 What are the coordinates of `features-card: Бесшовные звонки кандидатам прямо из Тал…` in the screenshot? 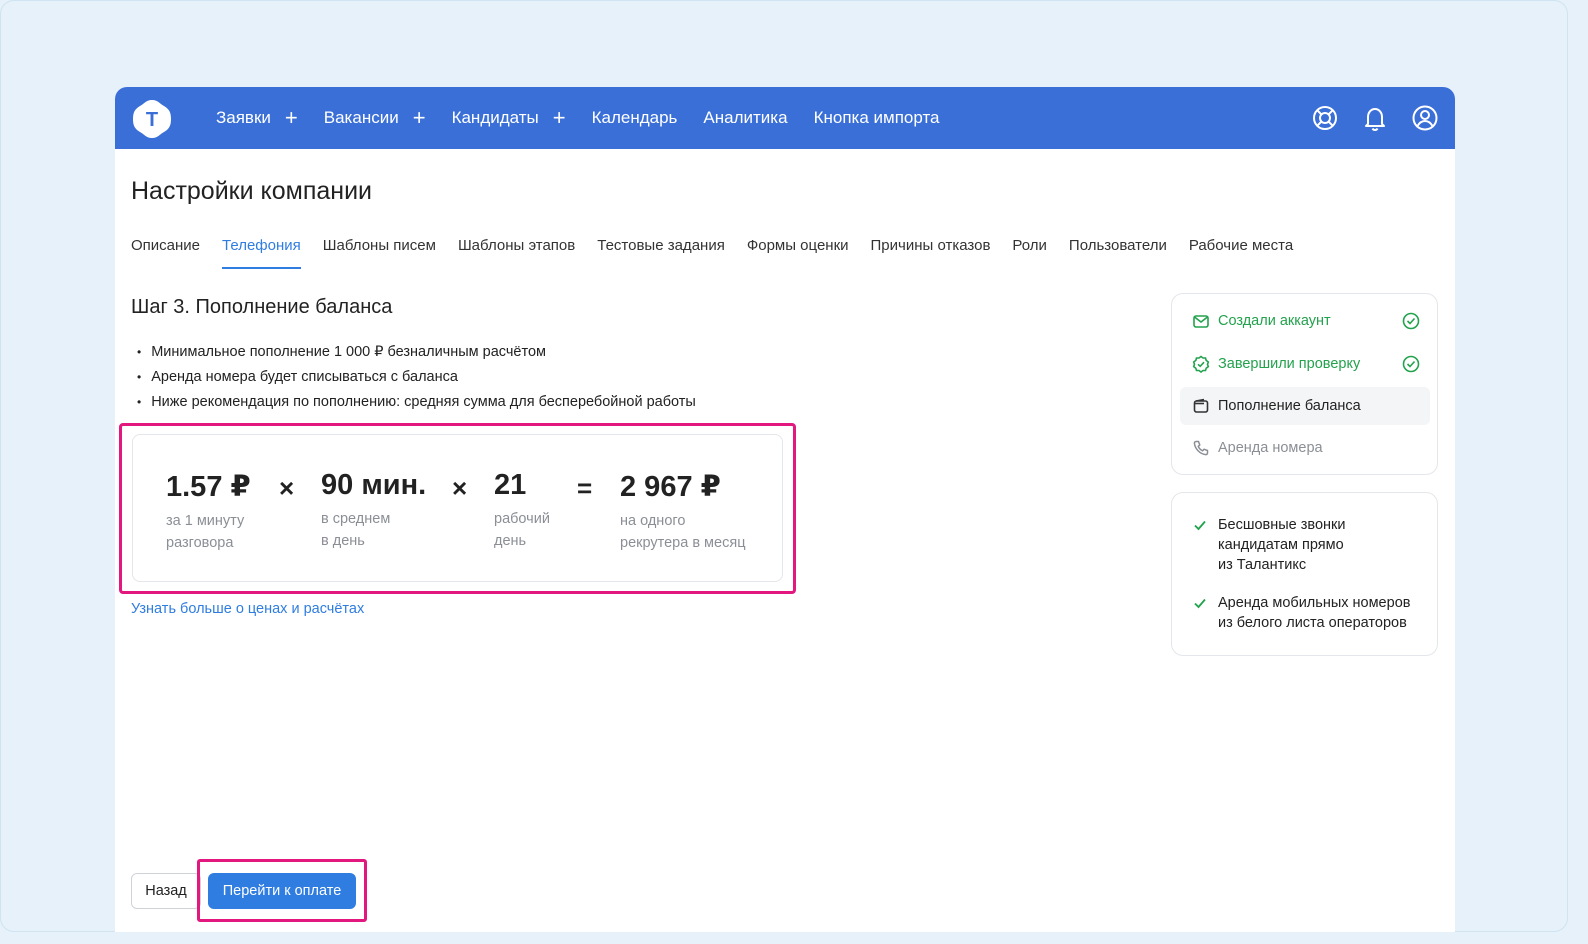 It's located at (1304, 574).